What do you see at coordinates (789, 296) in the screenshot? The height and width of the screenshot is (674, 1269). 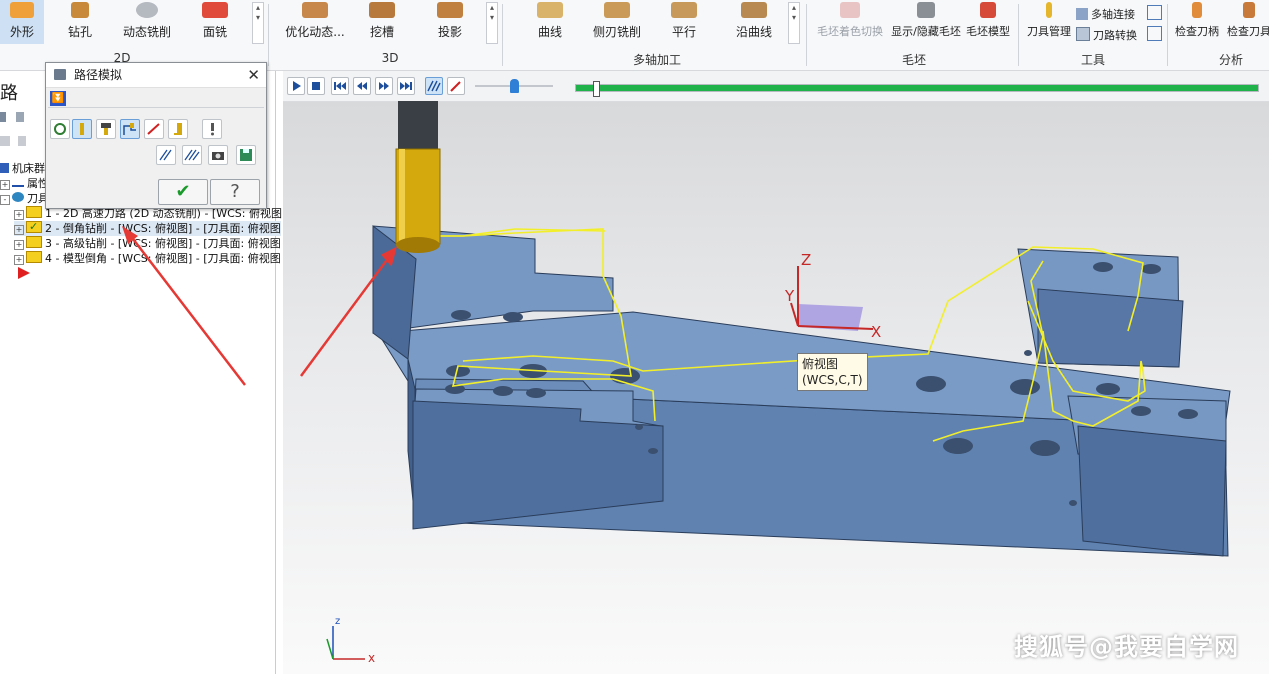 I see `wcs-y-label: Y` at bounding box center [789, 296].